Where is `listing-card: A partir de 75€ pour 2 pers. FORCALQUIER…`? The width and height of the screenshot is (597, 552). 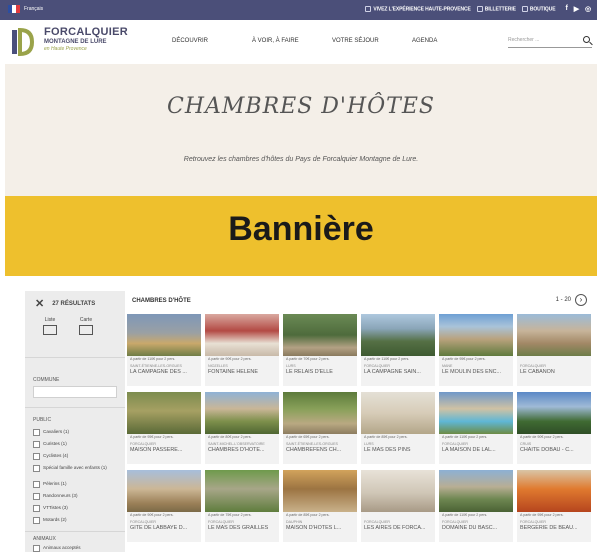 listing-card: A partir de 75€ pour 2 pers. FORCALQUIER… is located at coordinates (242, 506).